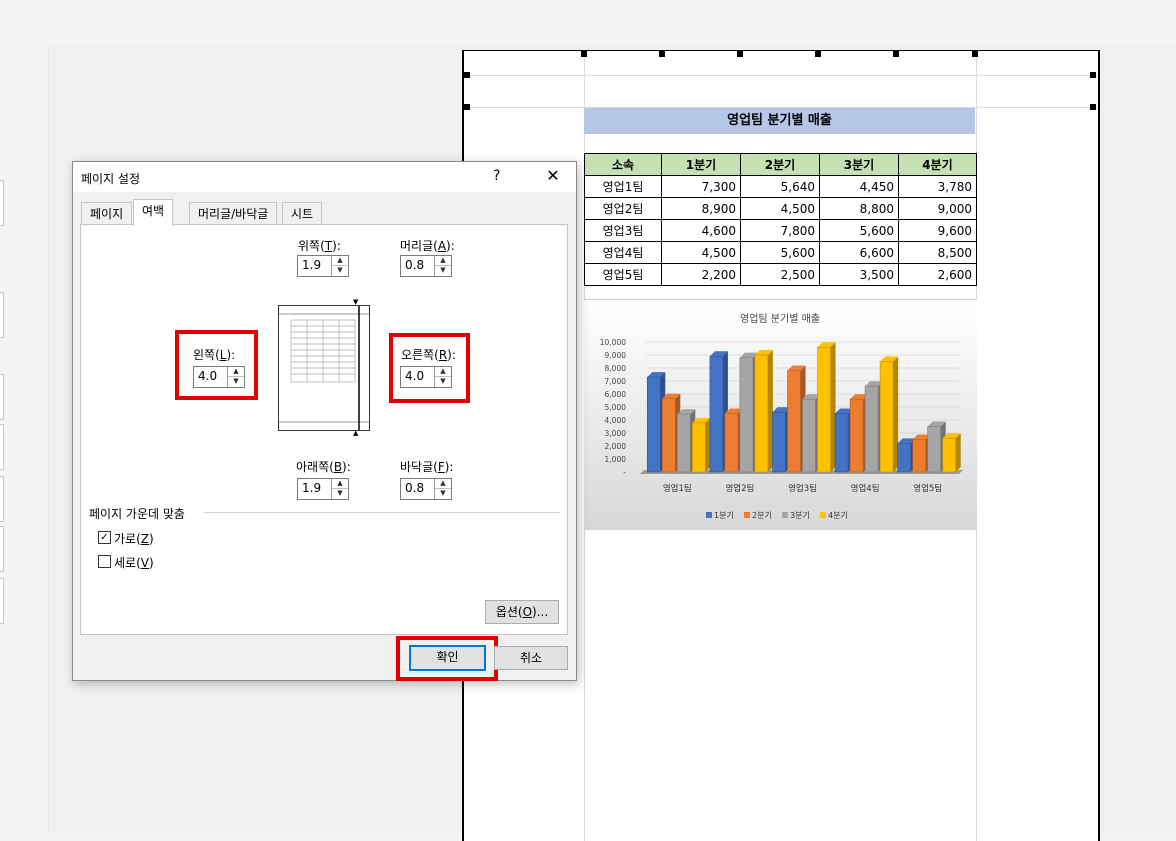  What do you see at coordinates (553, 175) in the screenshot?
I see `close-button: ✕` at bounding box center [553, 175].